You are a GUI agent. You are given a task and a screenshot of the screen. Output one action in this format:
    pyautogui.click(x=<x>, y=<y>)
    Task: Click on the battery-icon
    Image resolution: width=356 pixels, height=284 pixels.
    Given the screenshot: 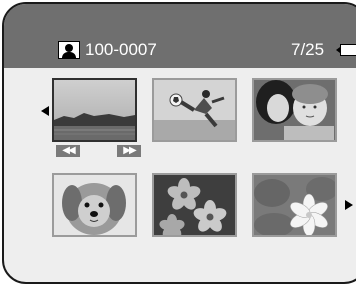 What is the action you would take?
    pyautogui.click(x=346, y=50)
    